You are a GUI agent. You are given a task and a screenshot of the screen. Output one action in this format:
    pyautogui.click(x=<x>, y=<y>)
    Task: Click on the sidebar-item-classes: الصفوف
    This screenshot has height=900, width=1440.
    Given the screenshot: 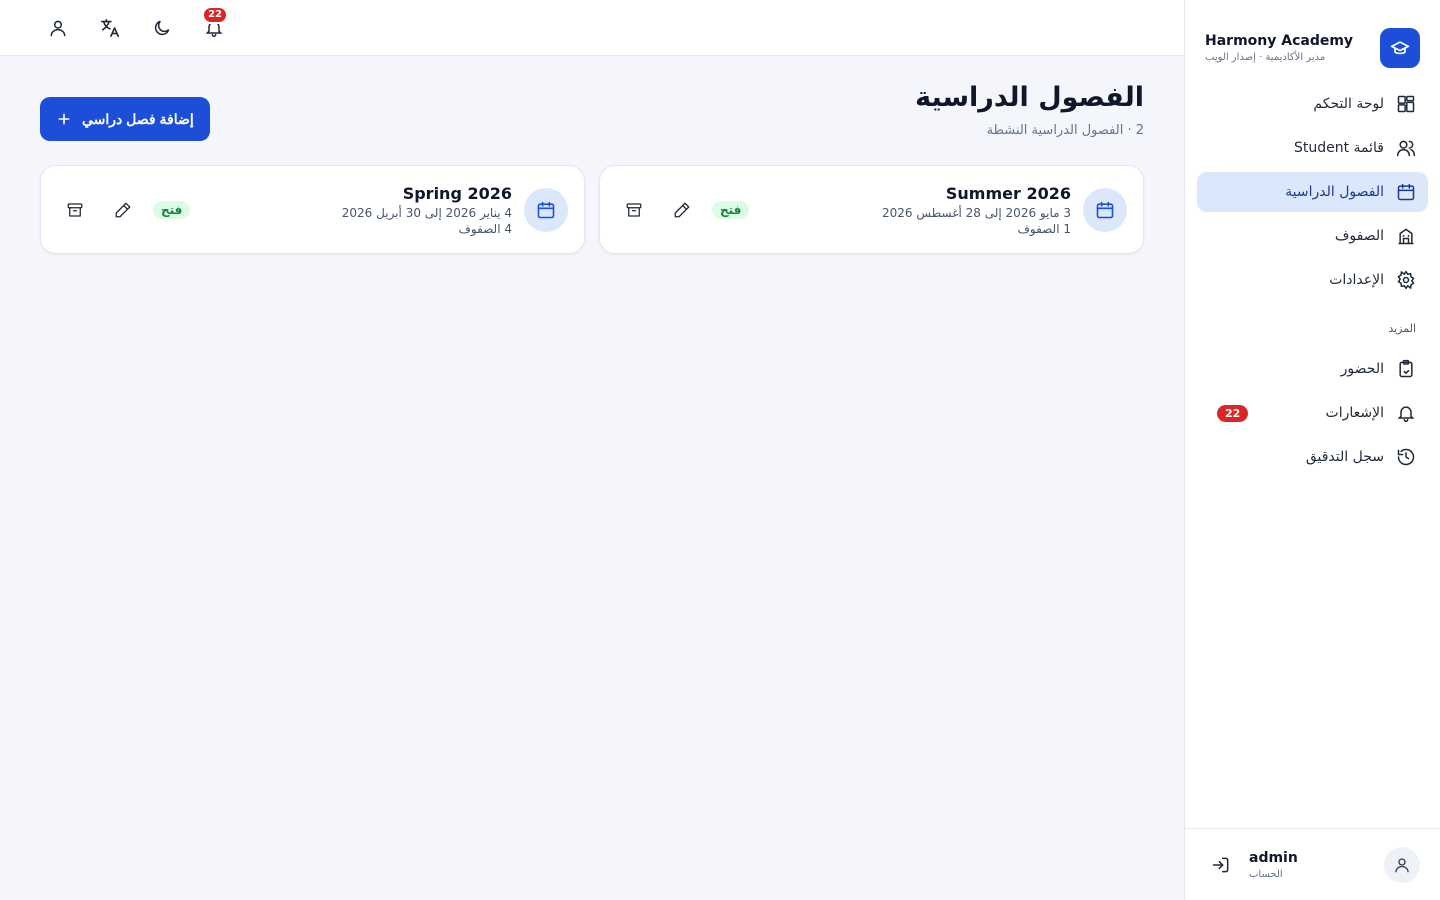 What is the action you would take?
    pyautogui.click(x=1312, y=236)
    